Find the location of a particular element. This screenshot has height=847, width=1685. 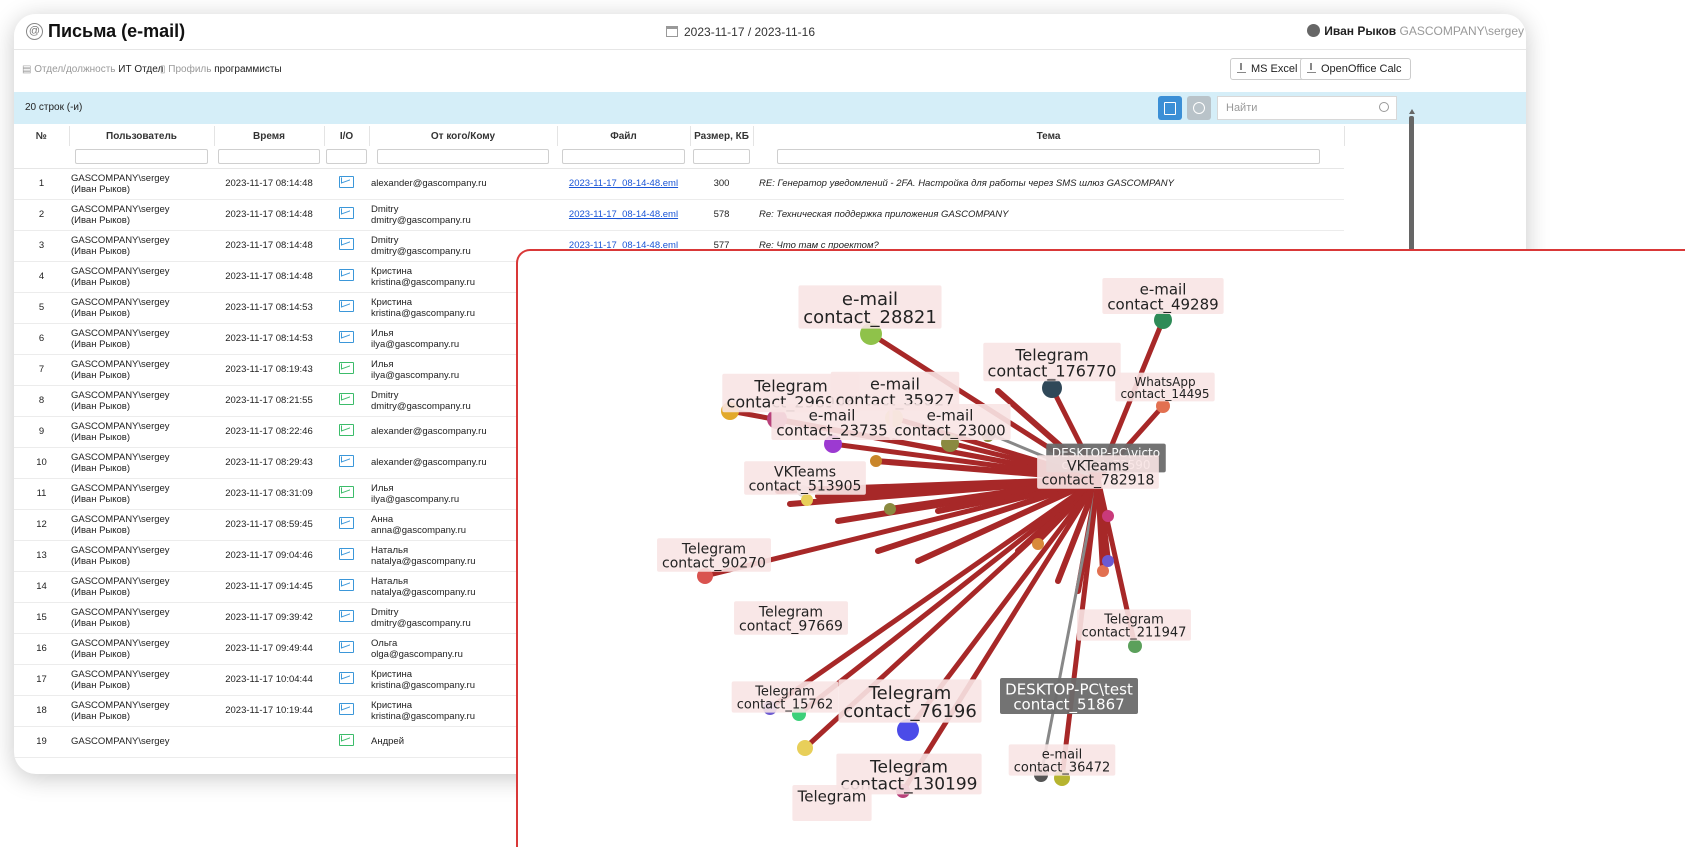

table-toolbar: 20 строк (-и) Найти is located at coordinates (770, 108).